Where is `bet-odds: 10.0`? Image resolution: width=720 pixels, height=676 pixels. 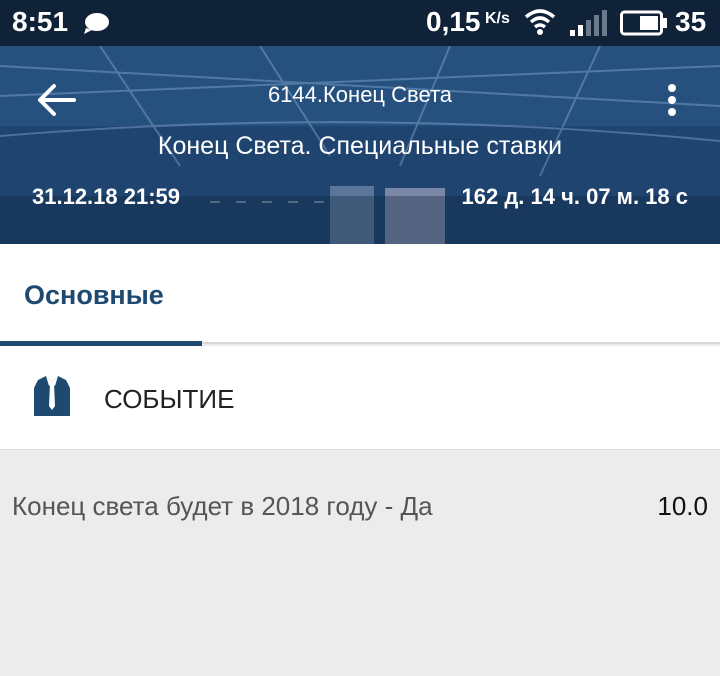 bet-odds: 10.0 is located at coordinates (682, 506).